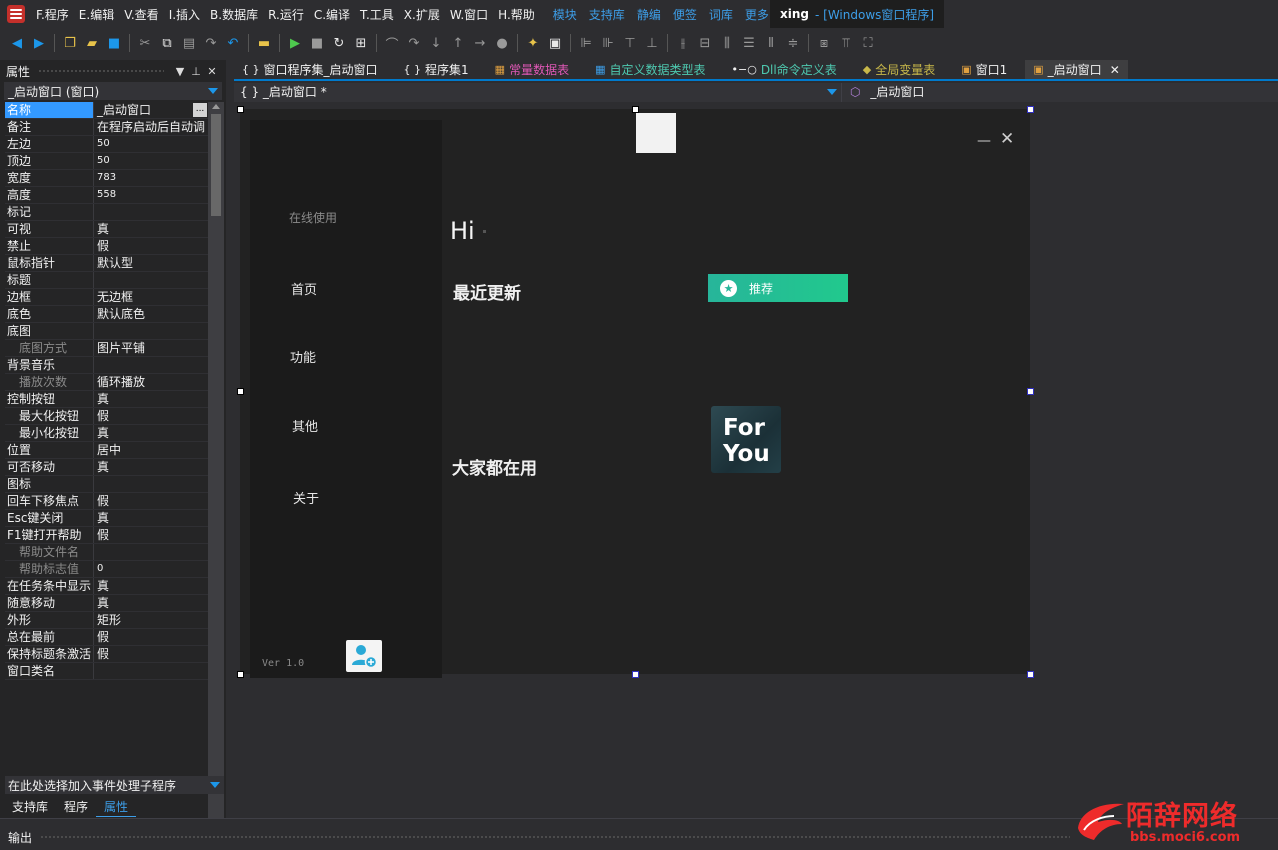 This screenshot has width=1278, height=850. I want to click on link-notes: 便签, so click(685, 14).